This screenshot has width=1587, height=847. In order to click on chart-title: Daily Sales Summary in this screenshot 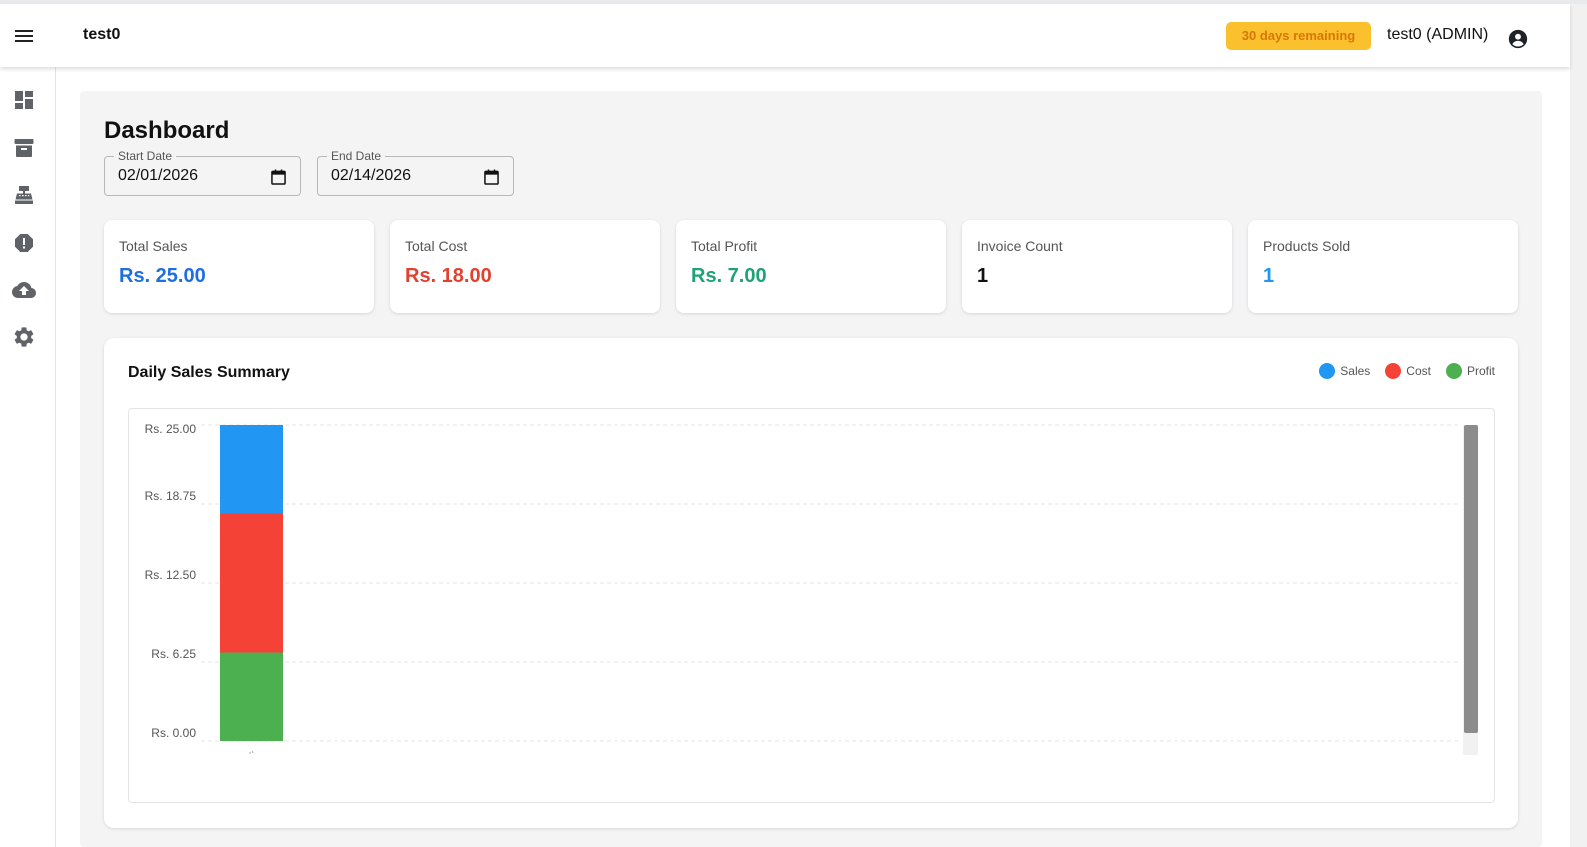, I will do `click(209, 372)`.